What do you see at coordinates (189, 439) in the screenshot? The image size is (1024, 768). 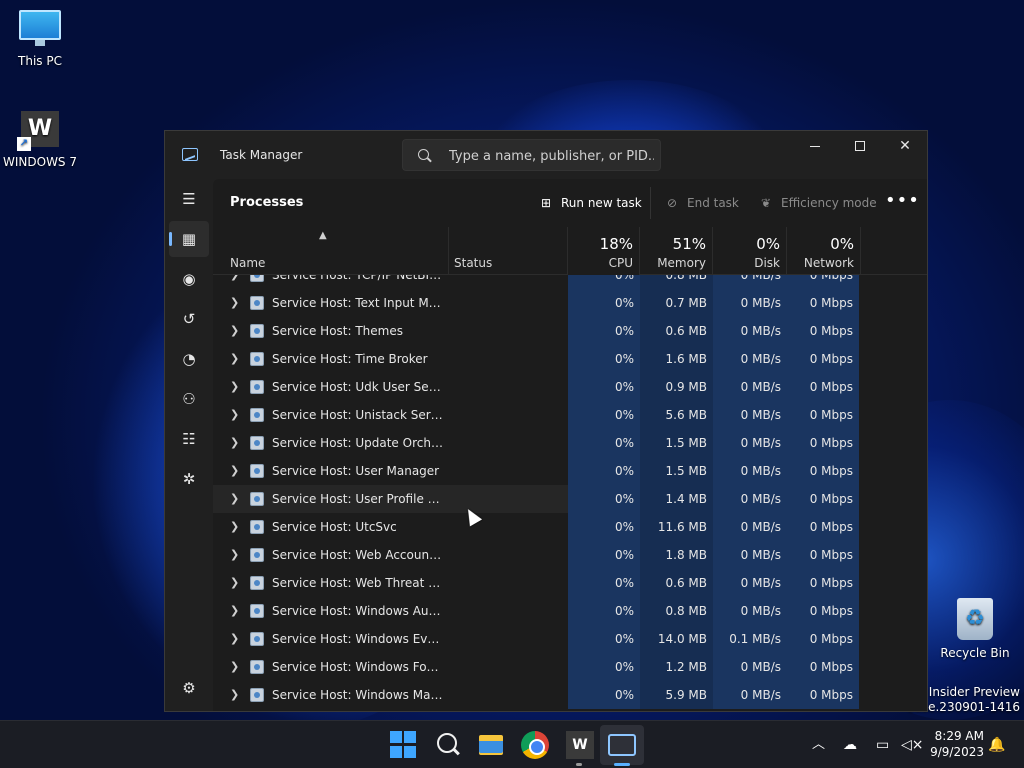 I see `nav-details: ☷` at bounding box center [189, 439].